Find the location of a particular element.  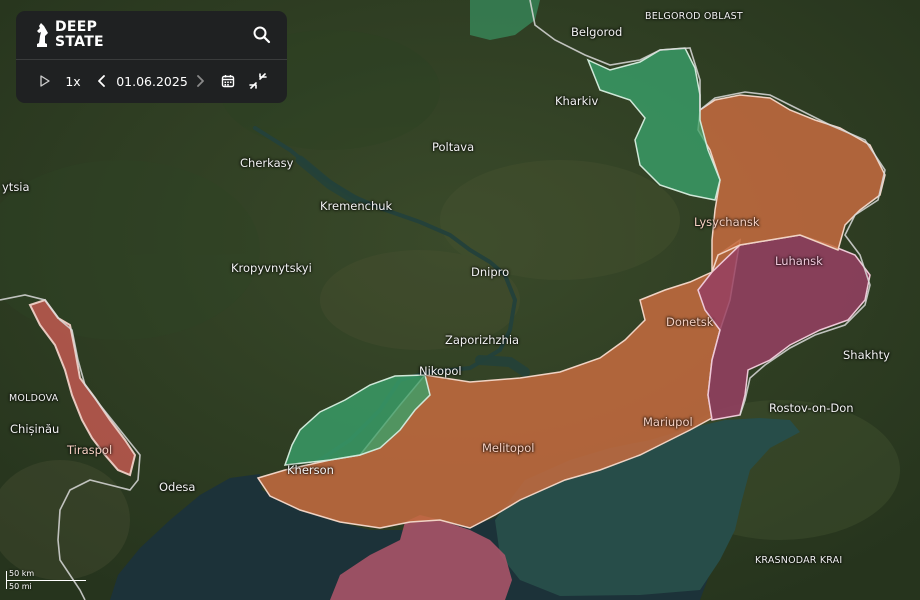

label-belgorod-oblast: BELGOROD OBLAST is located at coordinates (694, 16).